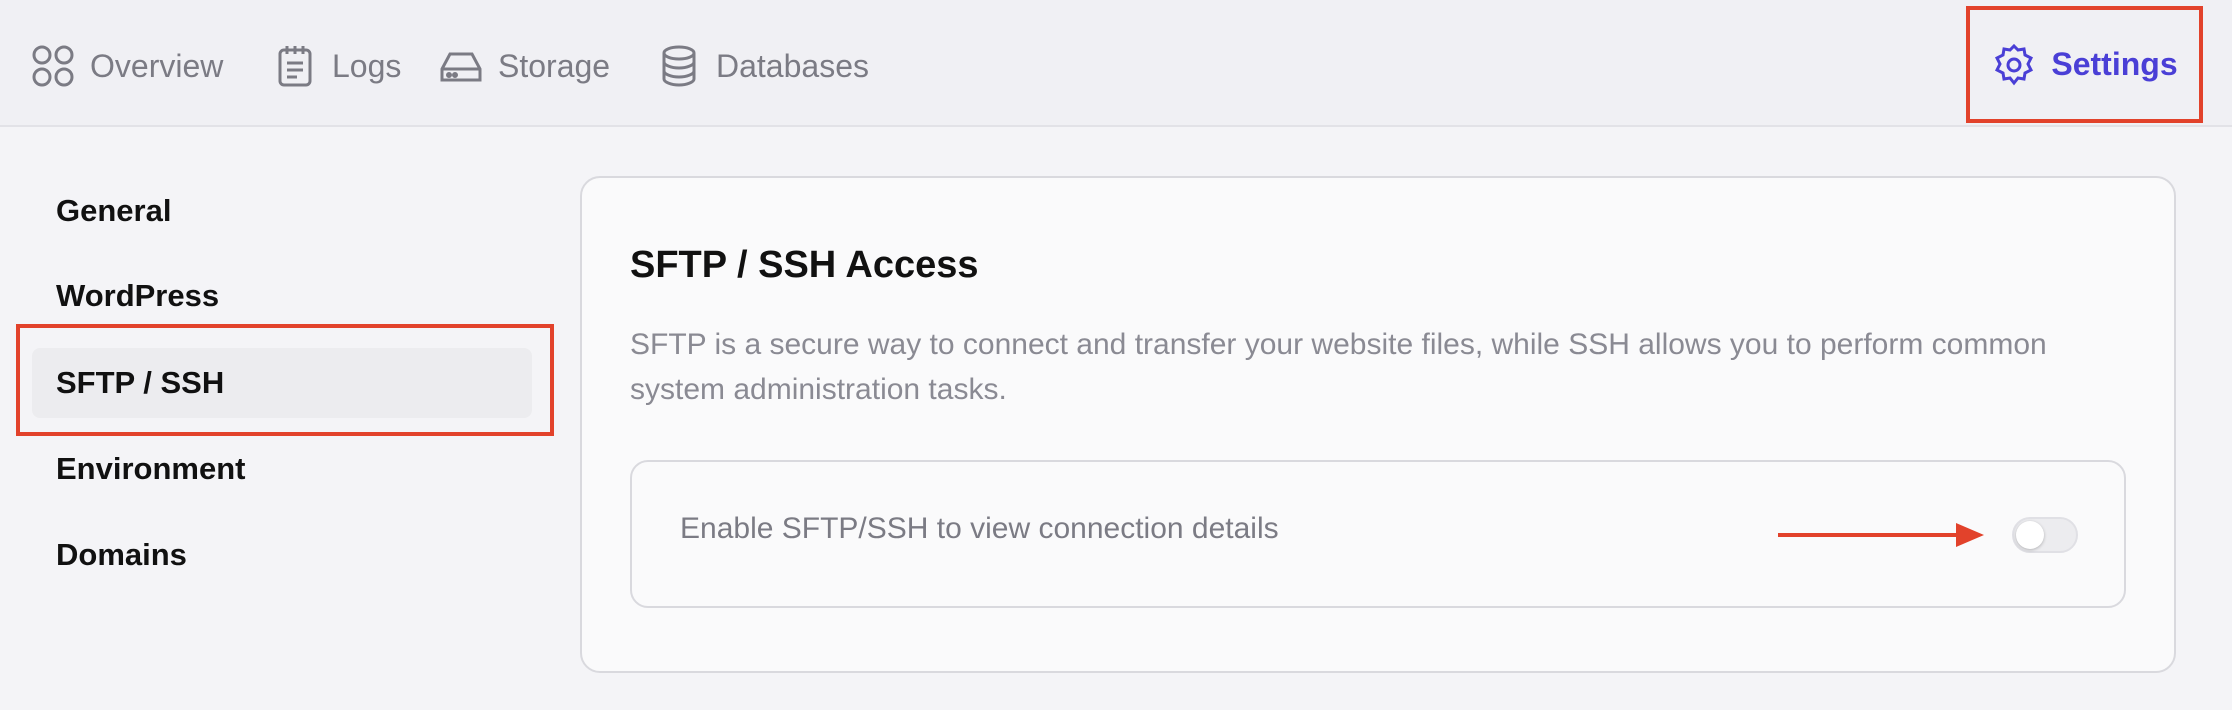 Image resolution: width=2232 pixels, height=710 pixels. I want to click on sidebar-item-label: General, so click(114, 210).